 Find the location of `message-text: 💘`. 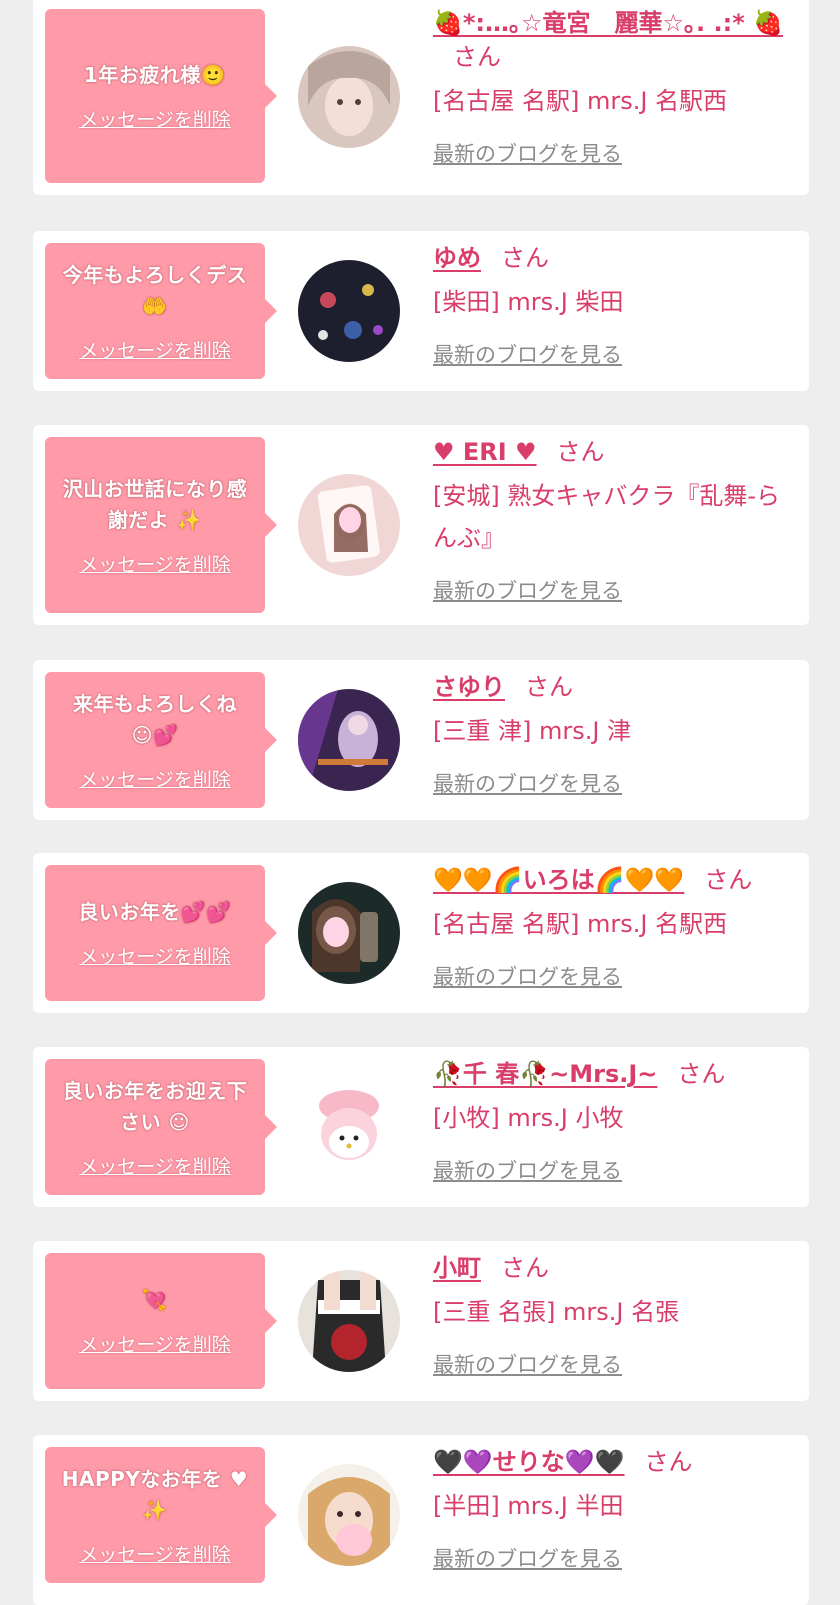

message-text: 💘 is located at coordinates (155, 1300).